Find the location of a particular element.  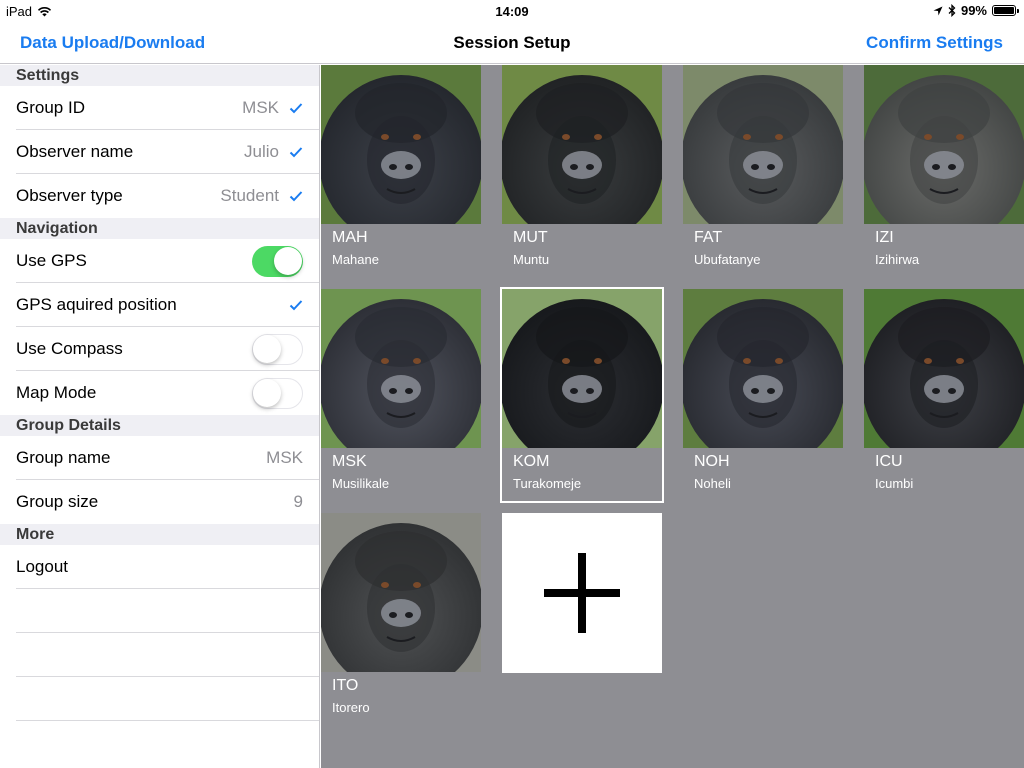

gorilla-card-kom: KOM Turakomeje is located at coordinates (582, 395).